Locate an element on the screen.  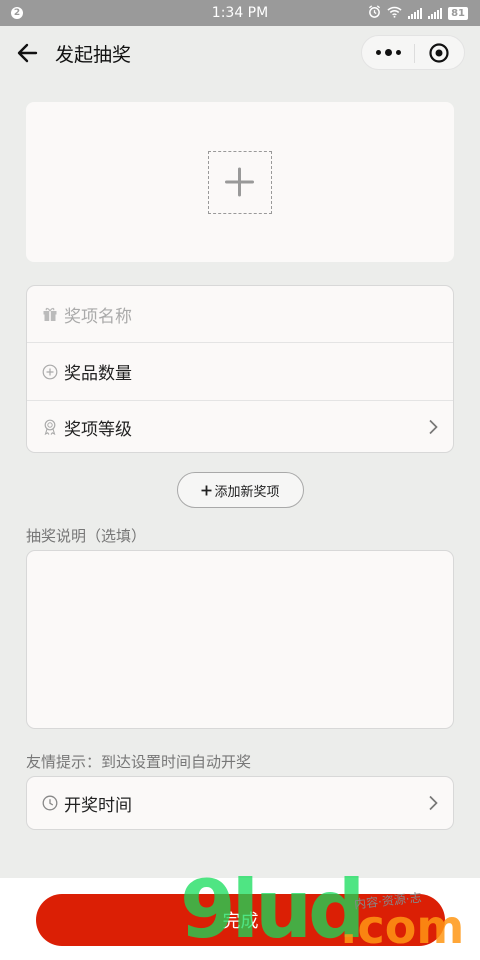
prize-quantity-row: 奖品数量 is located at coordinates (240, 371).